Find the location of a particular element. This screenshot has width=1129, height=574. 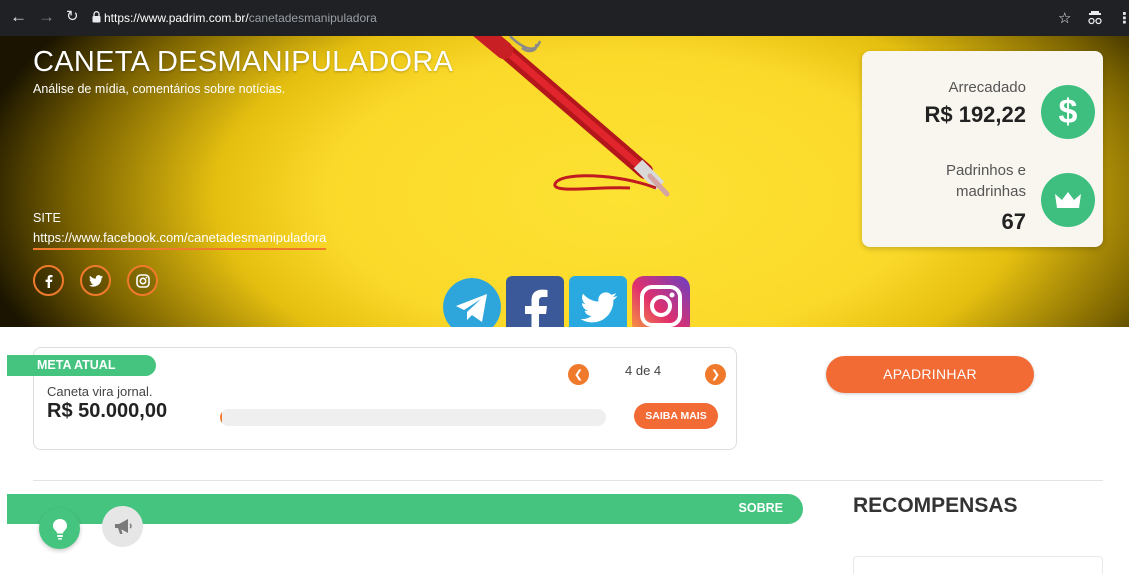

saiba-mais-button: SAIBA MAIS is located at coordinates (676, 416).